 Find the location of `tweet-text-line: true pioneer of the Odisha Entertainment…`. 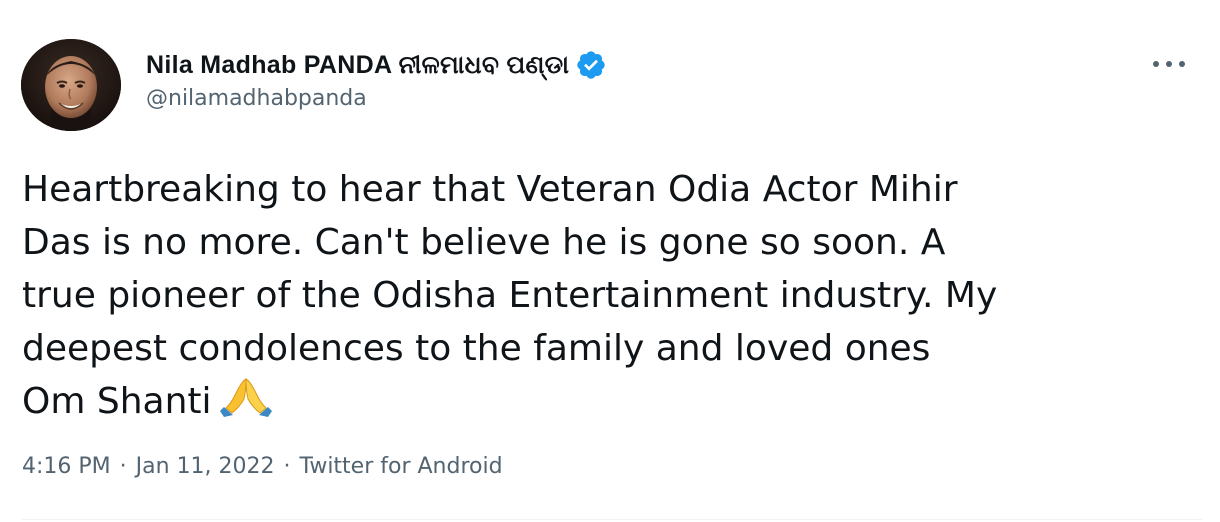

tweet-text-line: true pioneer of the Odisha Entertainment… is located at coordinates (510, 295).